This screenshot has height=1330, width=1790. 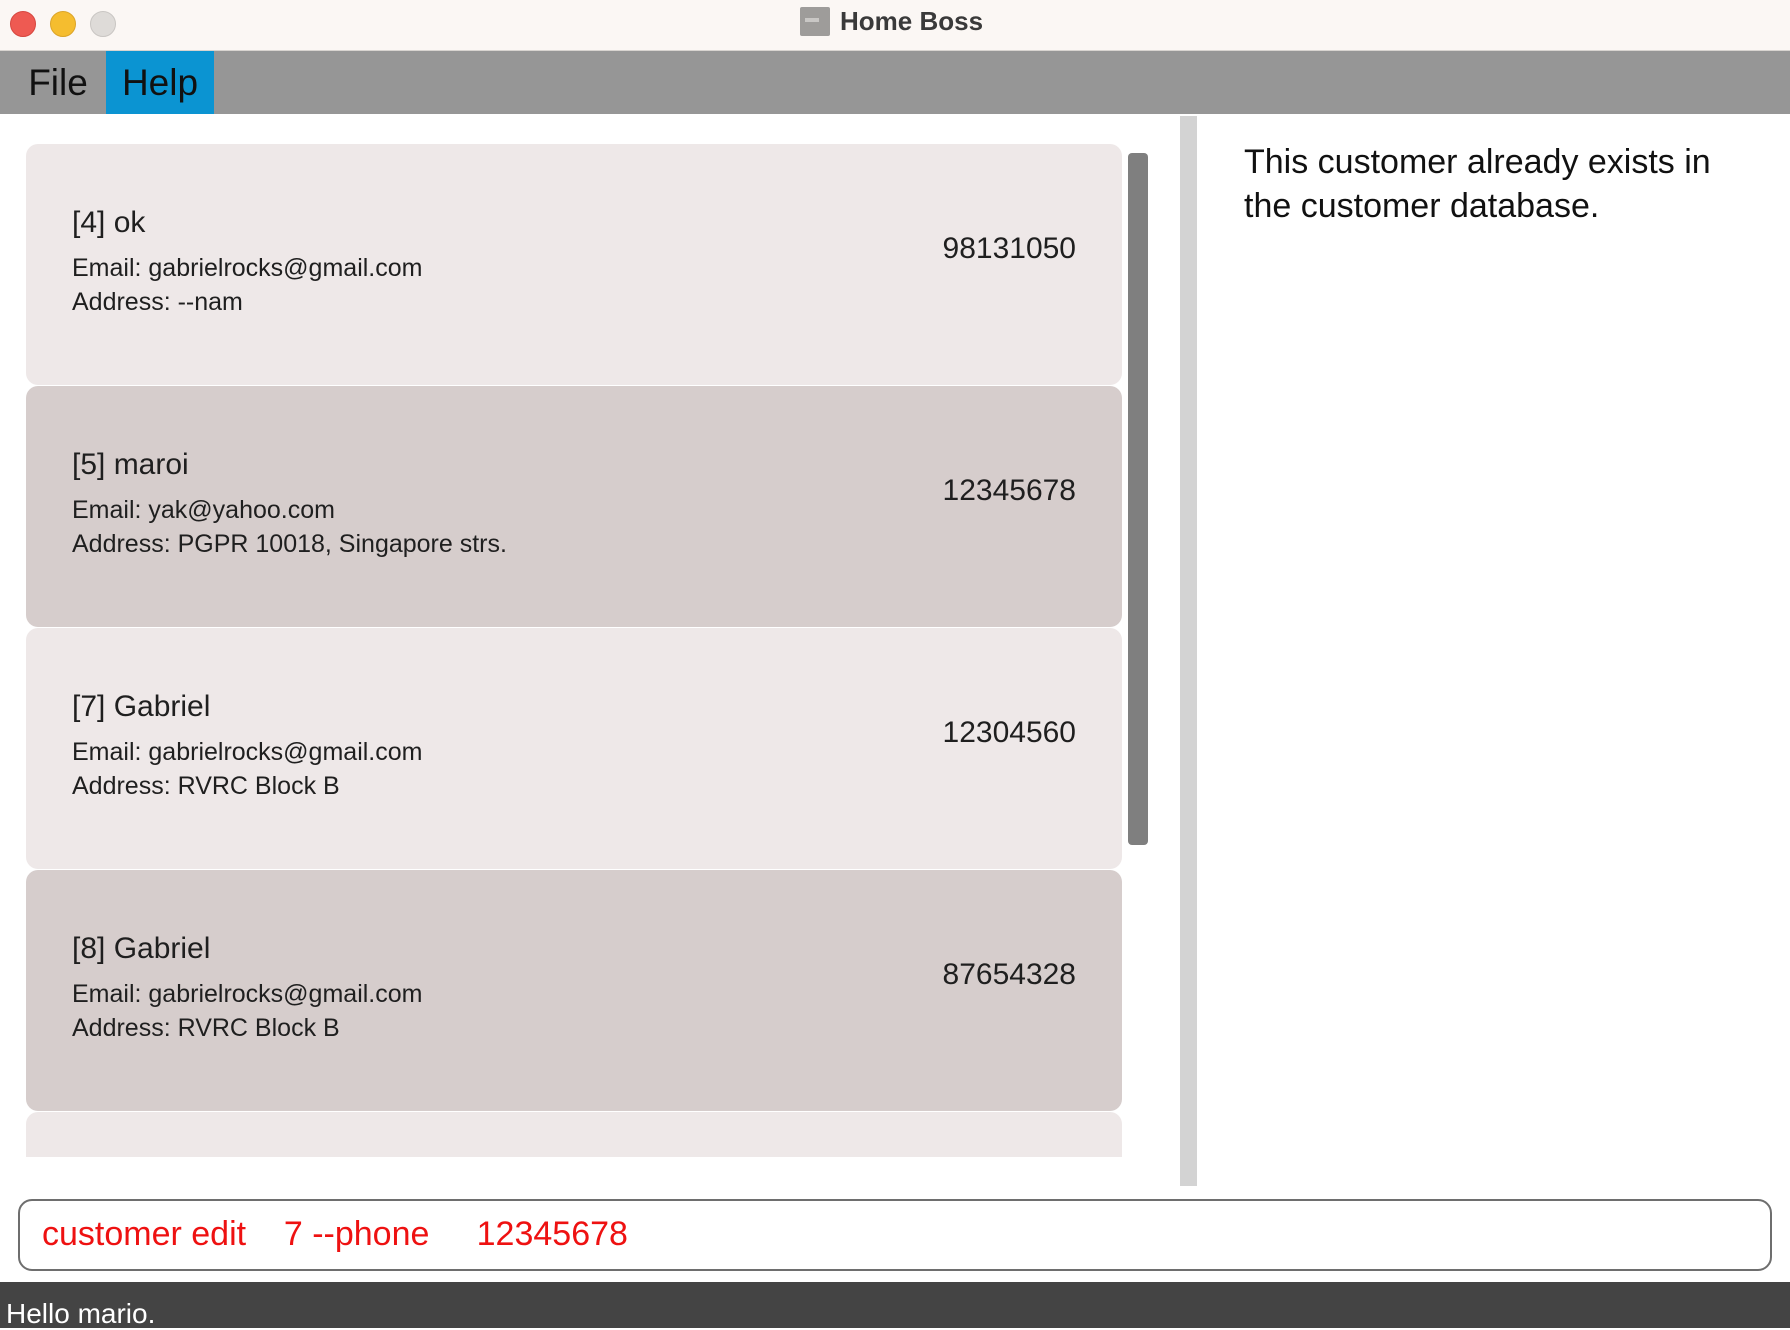 What do you see at coordinates (1009, 732) in the screenshot?
I see `customer-phone: 12304560` at bounding box center [1009, 732].